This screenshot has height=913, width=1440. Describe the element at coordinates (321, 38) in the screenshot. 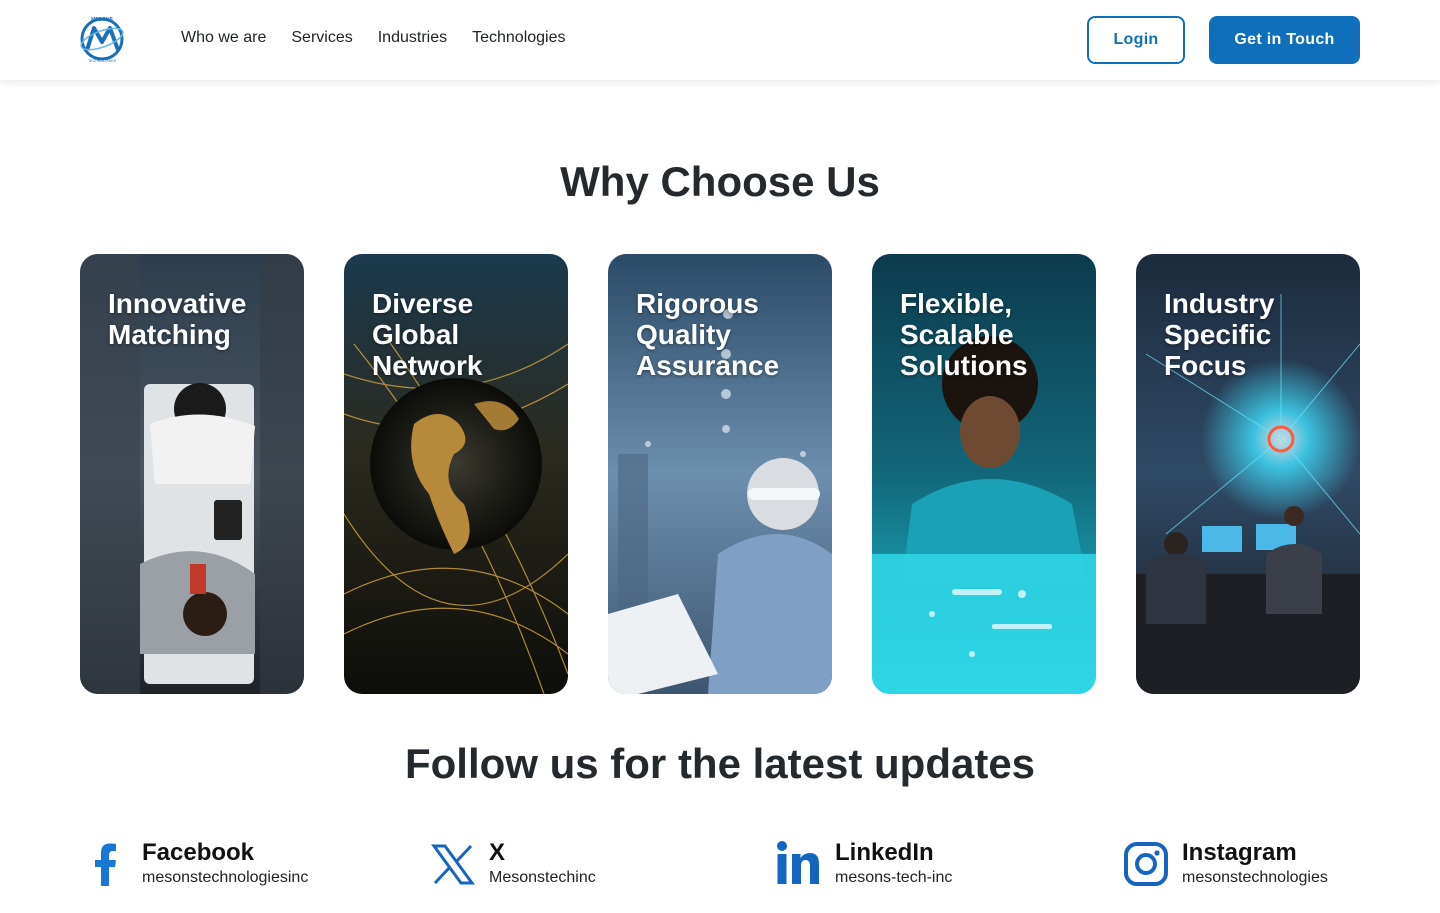

I see `nav-services: Services` at that location.